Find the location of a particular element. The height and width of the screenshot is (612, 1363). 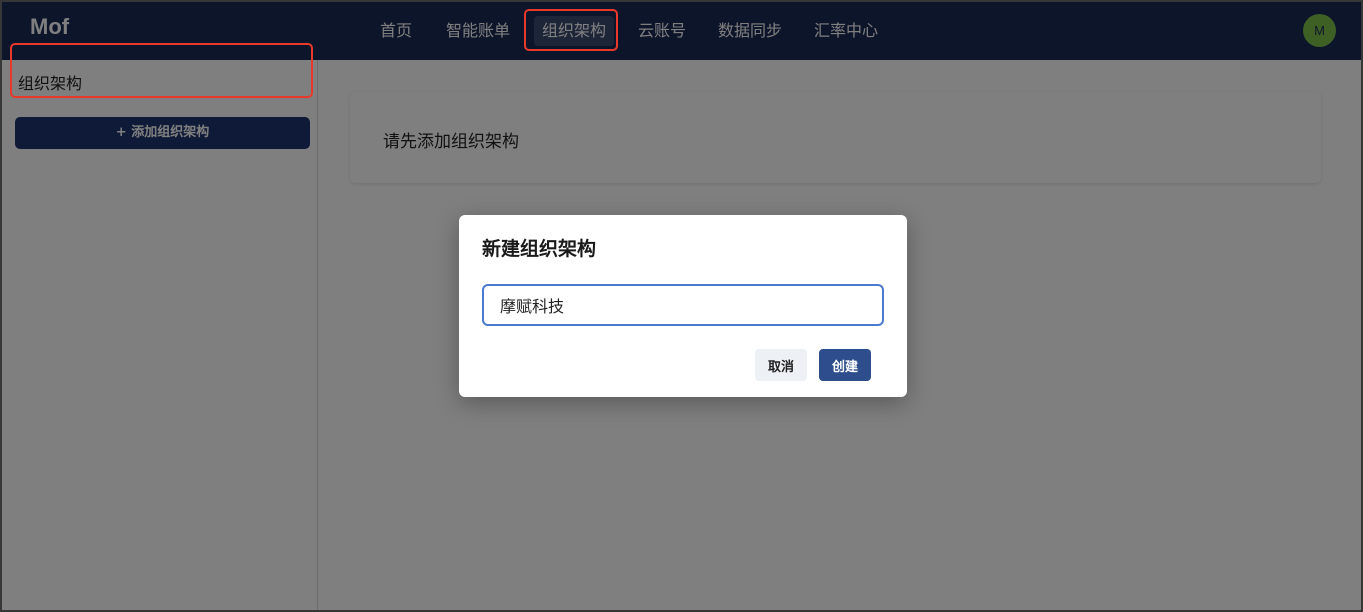

cancel-button: 取消 is located at coordinates (781, 365).